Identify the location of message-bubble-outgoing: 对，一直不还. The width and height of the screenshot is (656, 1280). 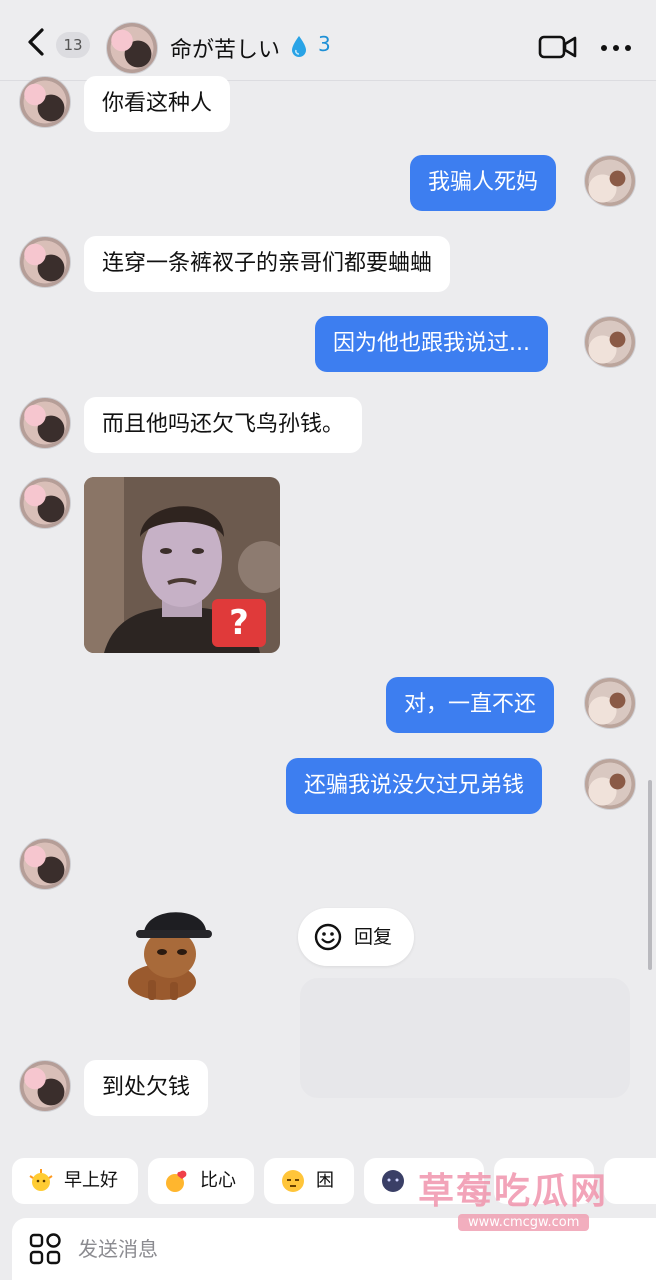
(470, 705).